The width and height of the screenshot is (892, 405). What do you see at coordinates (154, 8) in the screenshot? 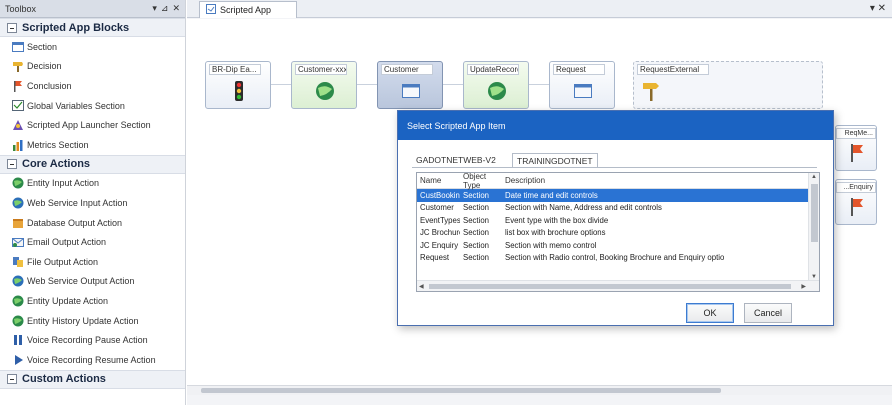
I see `toolbox-dropdown-button: ▾` at bounding box center [154, 8].